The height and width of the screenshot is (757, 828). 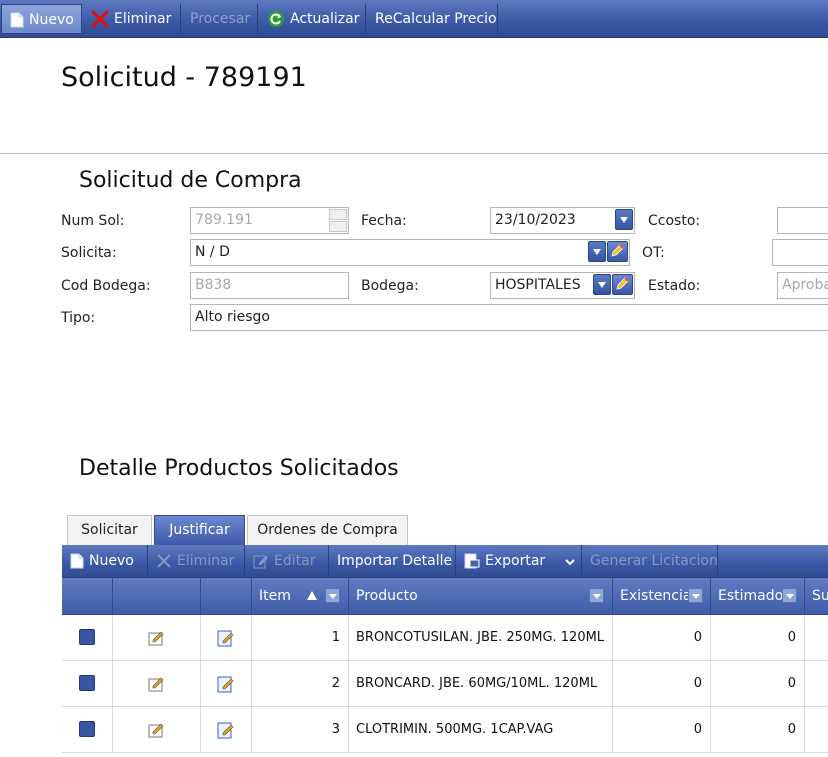 I want to click on tipo-label: Tipo:, so click(x=78, y=318).